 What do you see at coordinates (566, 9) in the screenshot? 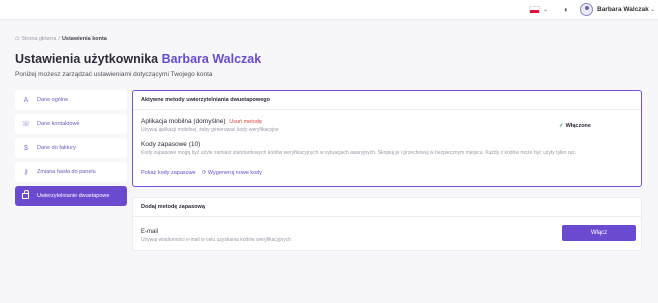
I see `theme-toggle-icon: ◐` at bounding box center [566, 9].